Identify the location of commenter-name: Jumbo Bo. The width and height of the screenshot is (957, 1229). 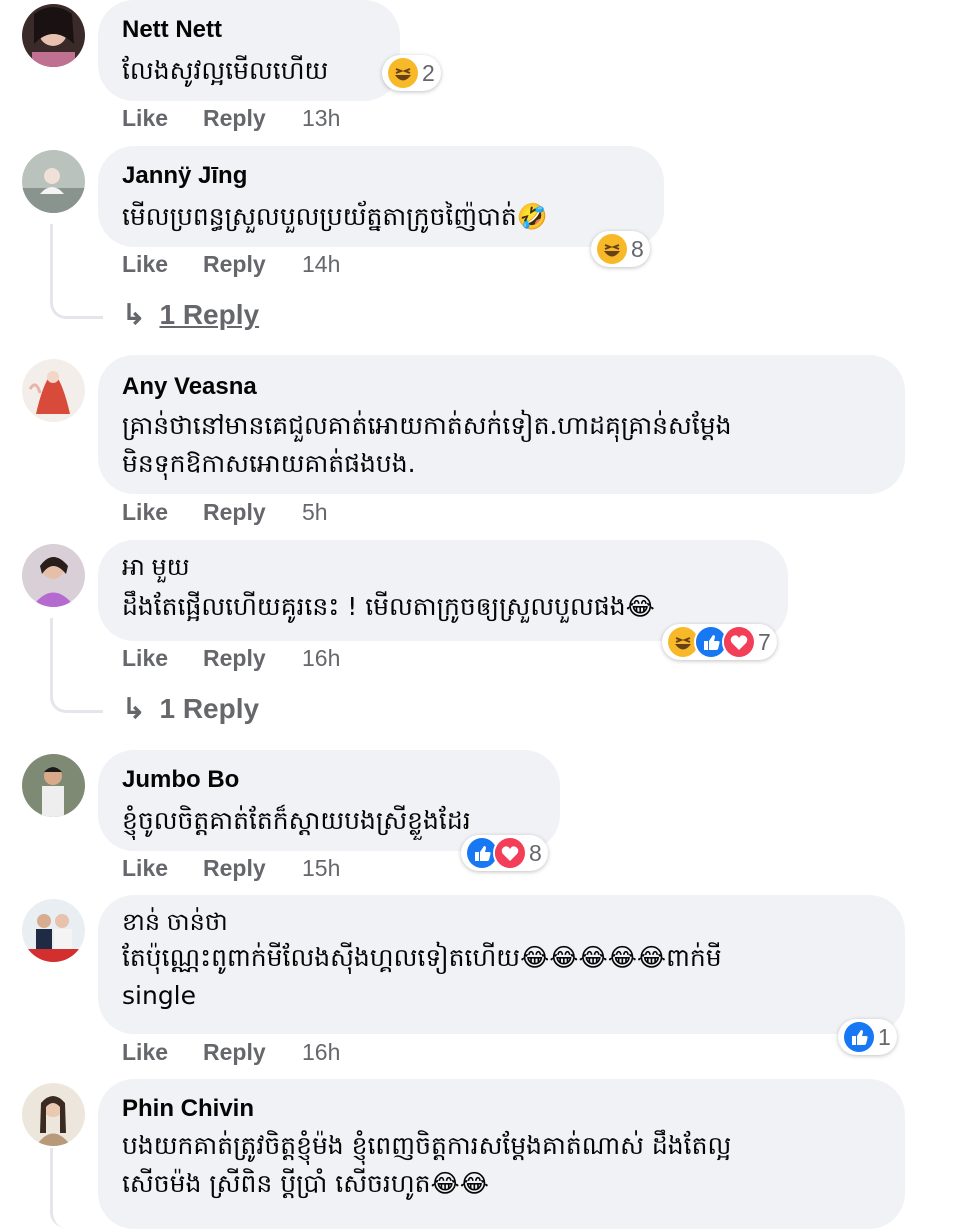
(329, 780).